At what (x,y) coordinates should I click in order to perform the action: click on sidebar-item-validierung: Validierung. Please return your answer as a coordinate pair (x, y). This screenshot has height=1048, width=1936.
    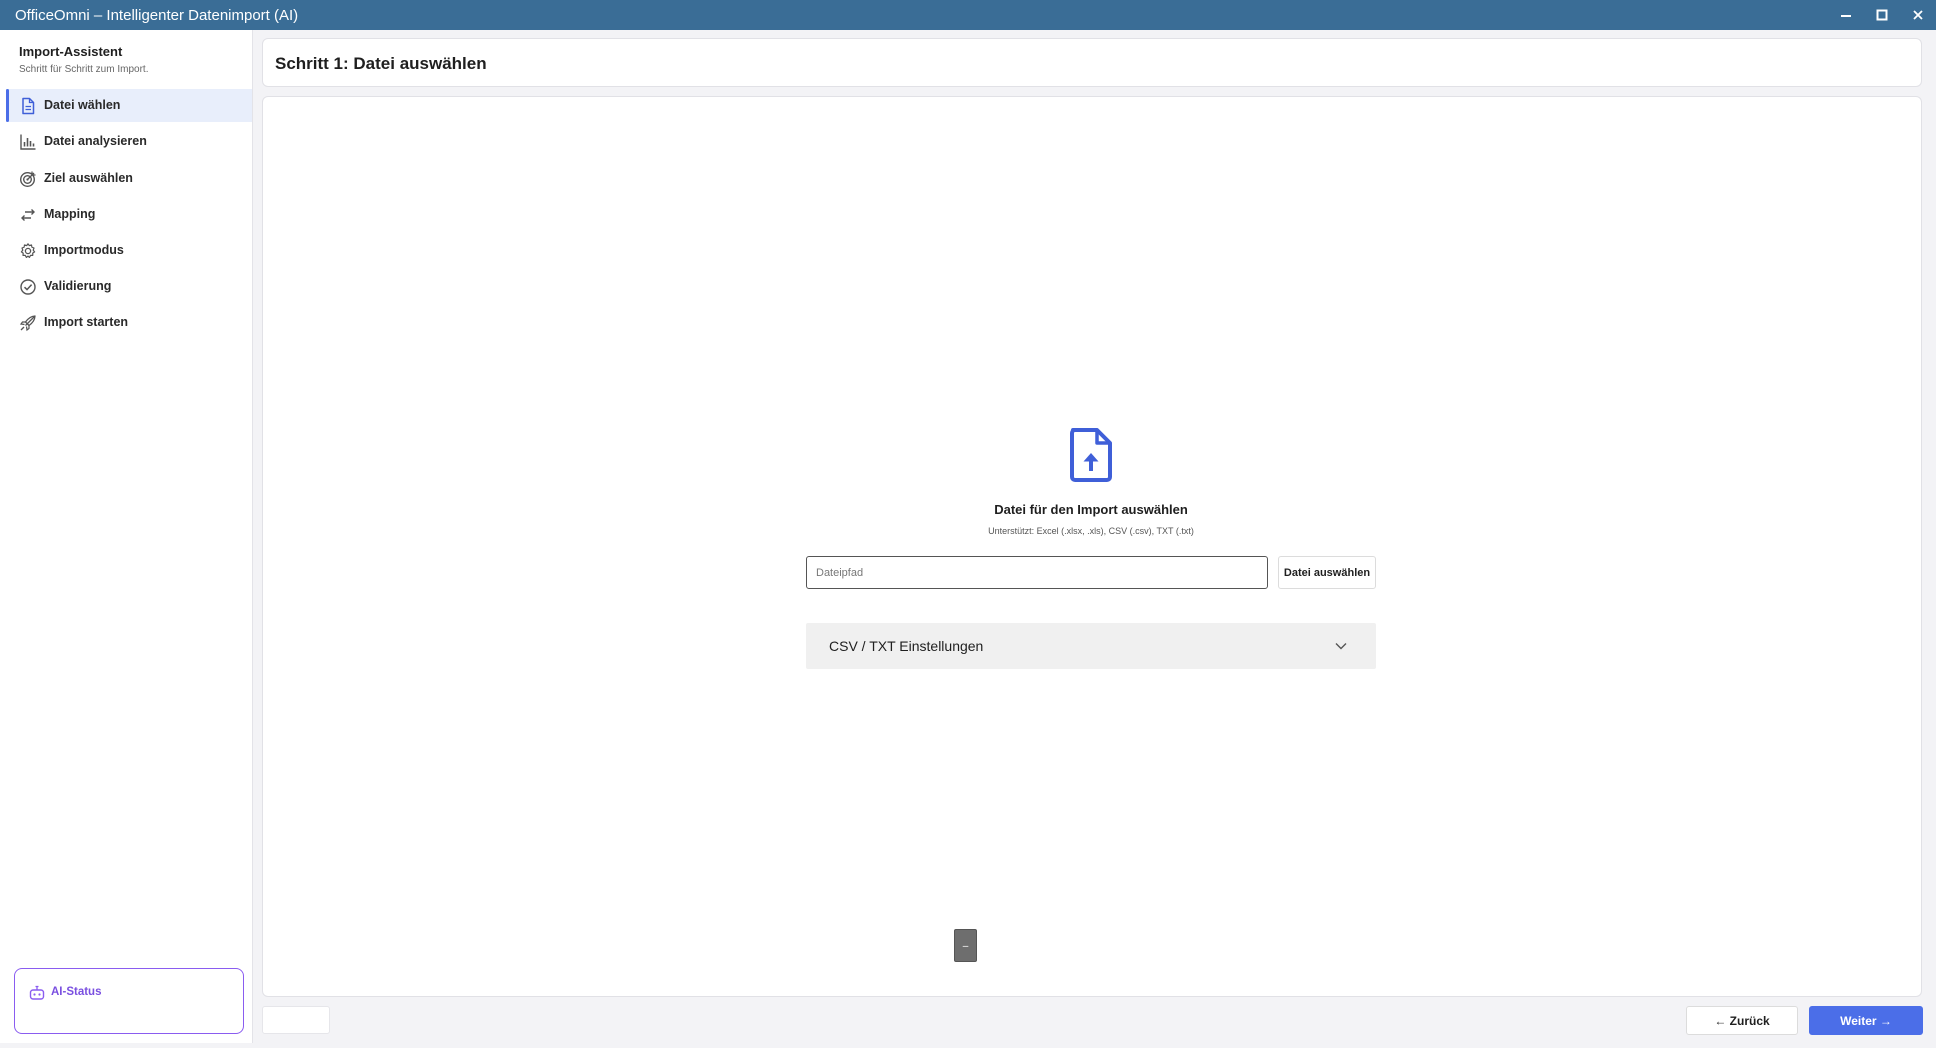
    Looking at the image, I should click on (129, 286).